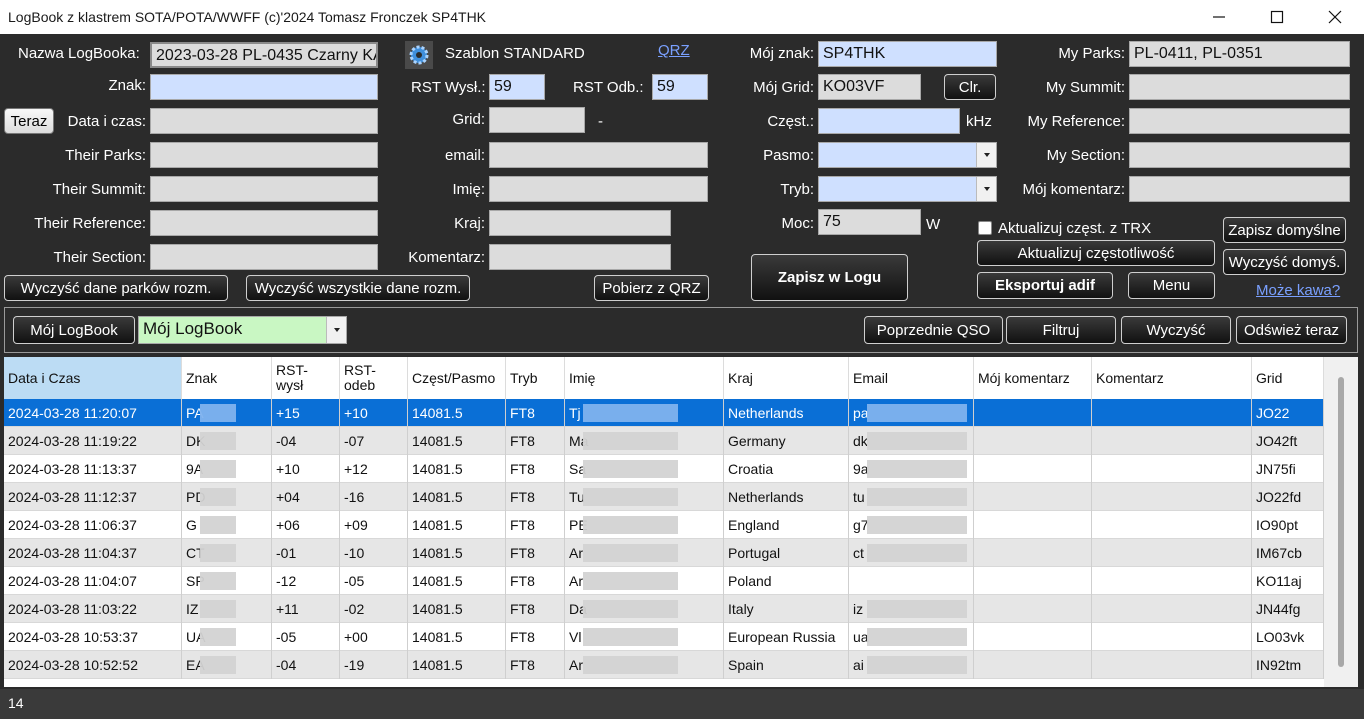 The height and width of the screenshot is (719, 1364). Describe the element at coordinates (264, 121) in the screenshot. I see `datetime-field` at that location.